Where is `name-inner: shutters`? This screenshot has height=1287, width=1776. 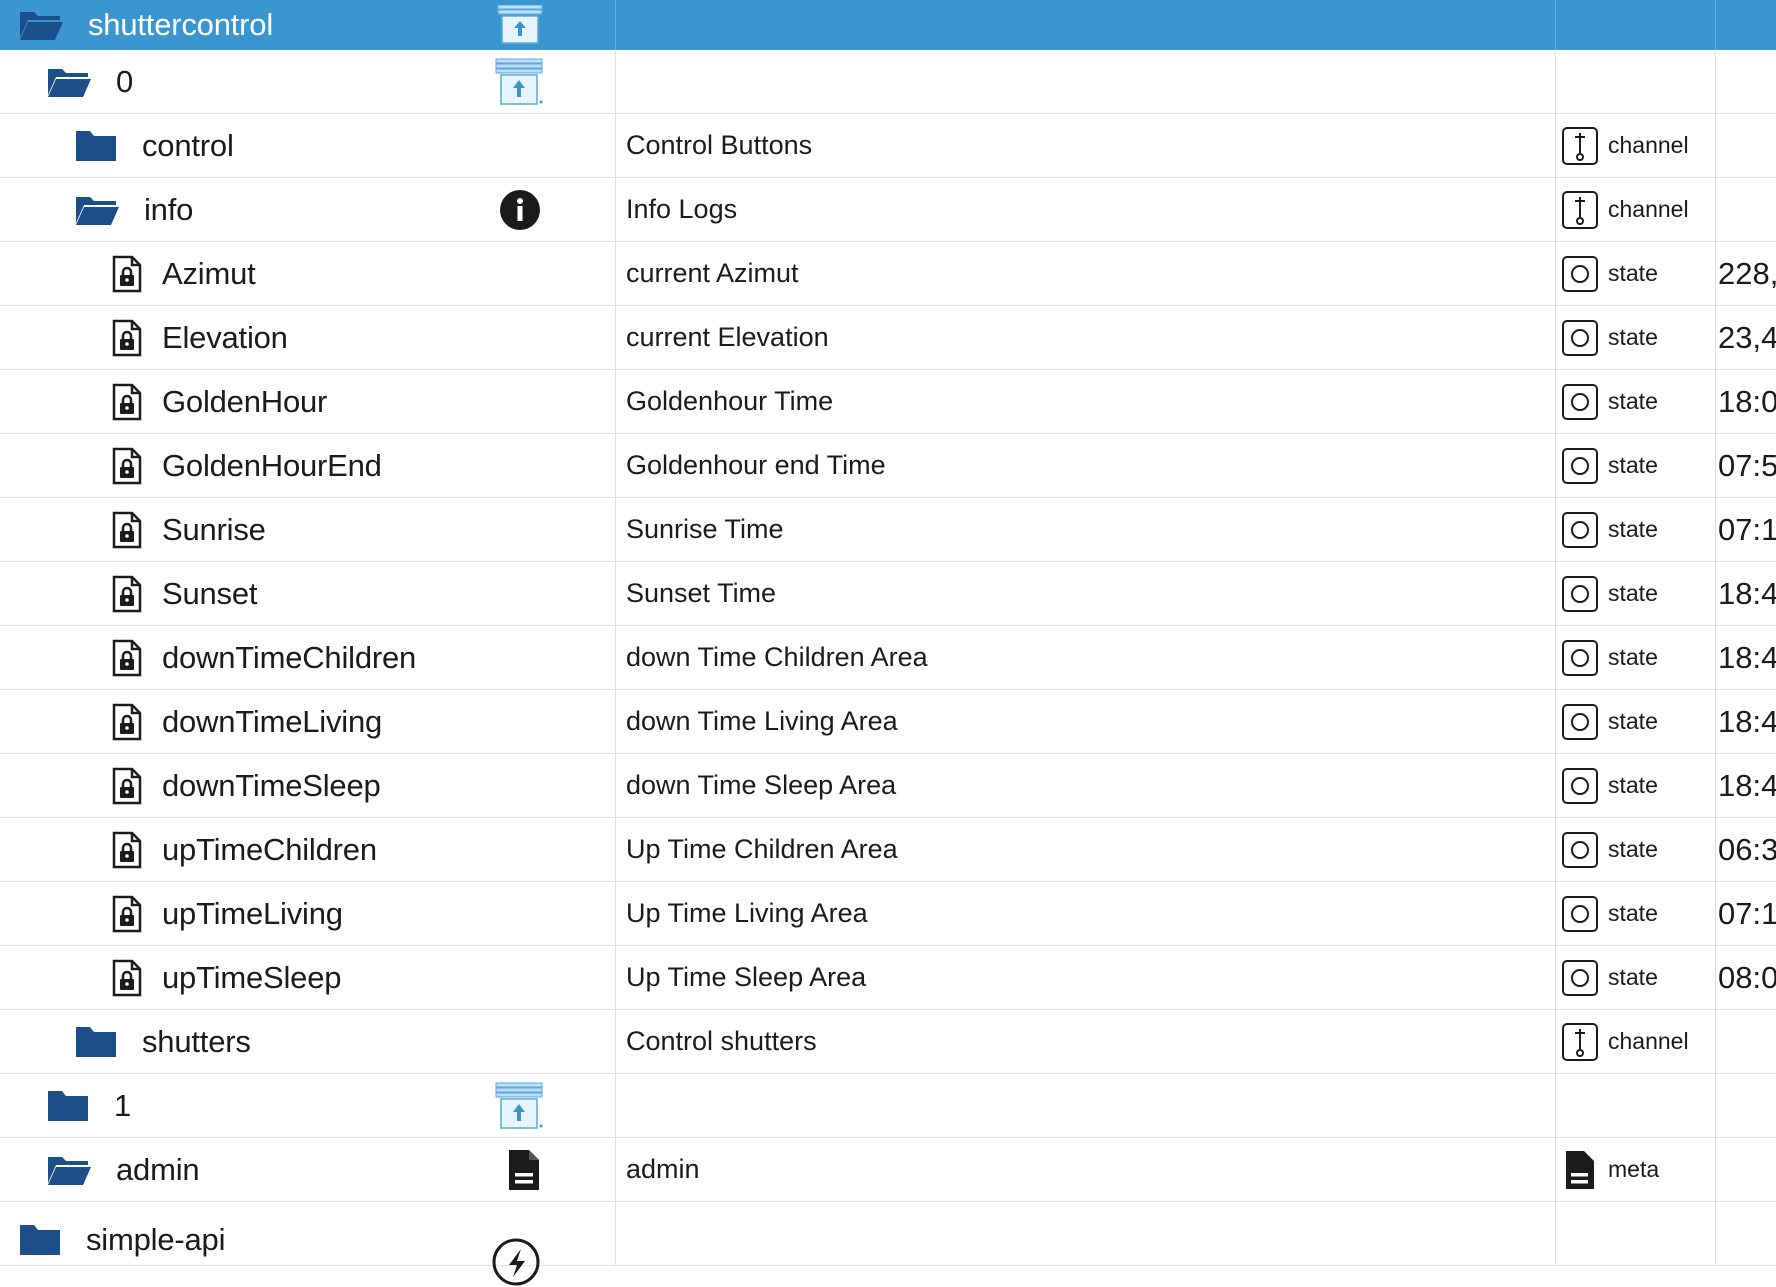 name-inner: shutters is located at coordinates (162, 1041).